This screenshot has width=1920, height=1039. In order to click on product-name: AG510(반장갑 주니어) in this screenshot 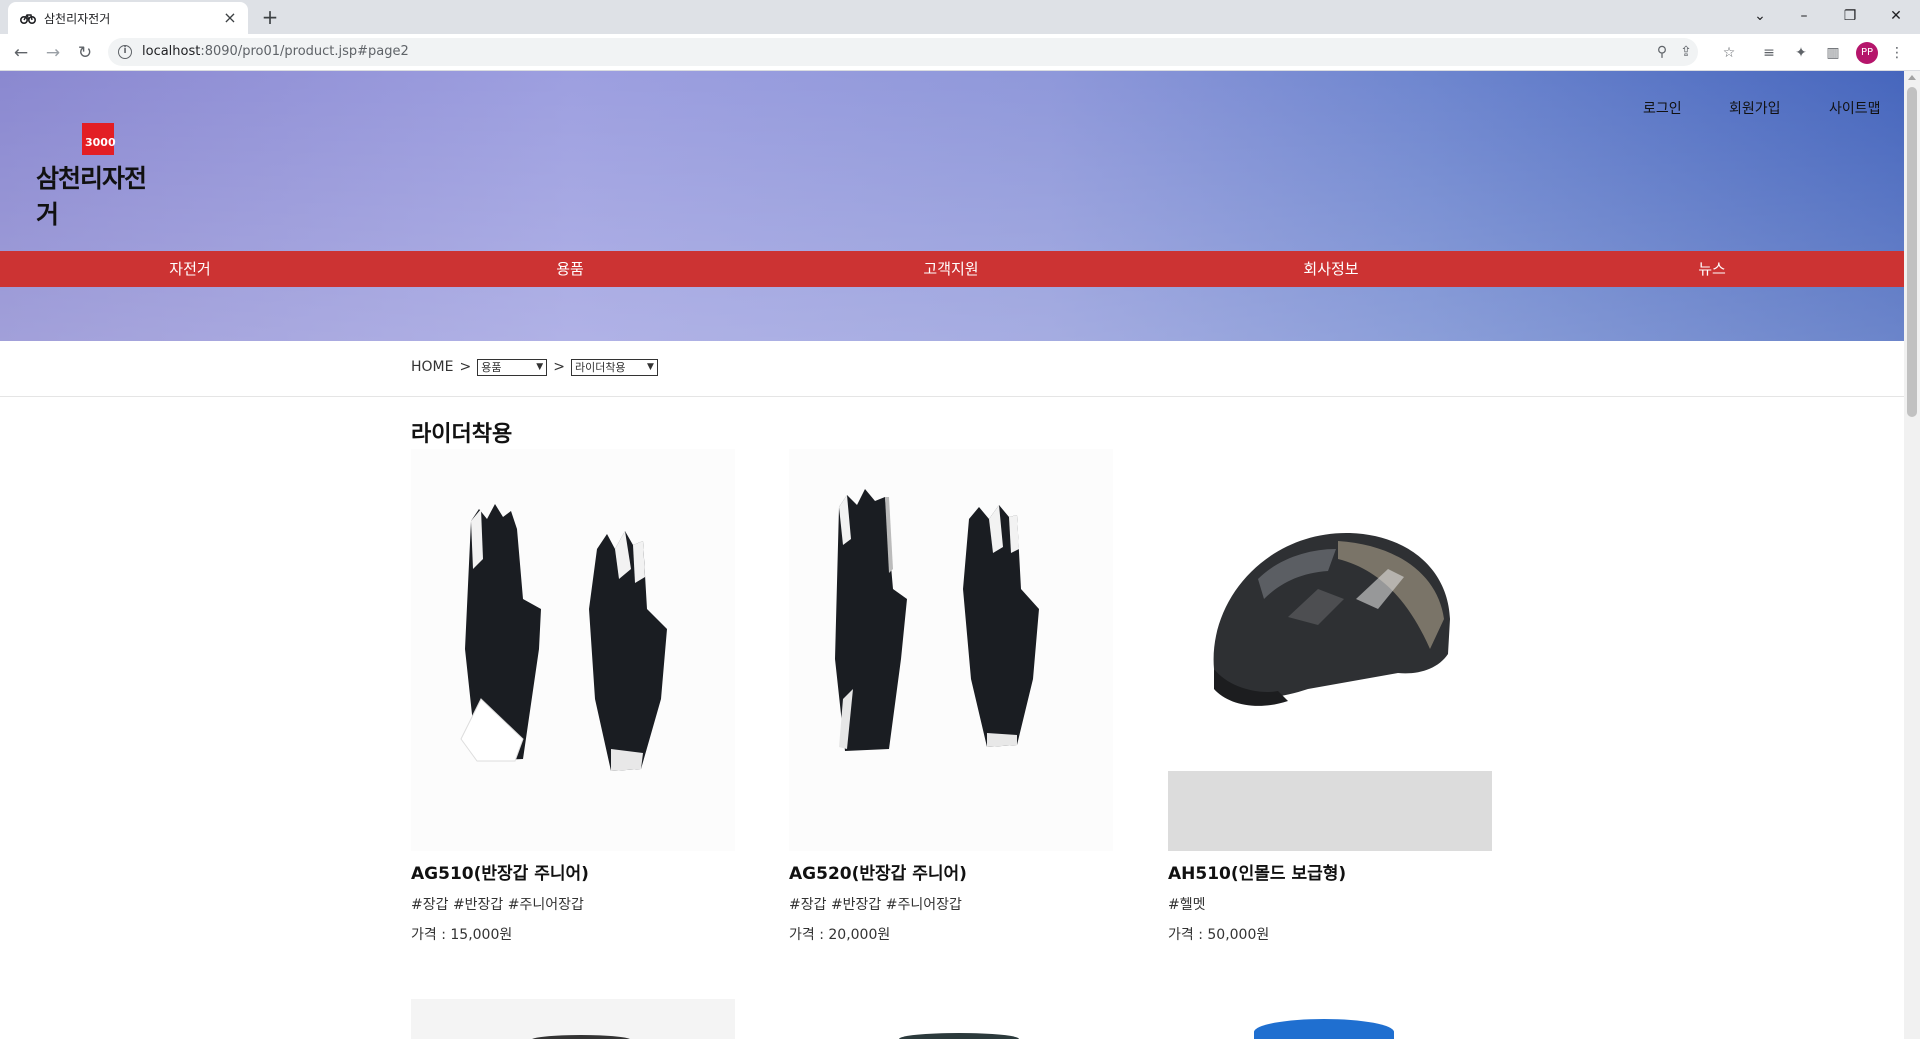, I will do `click(573, 871)`.